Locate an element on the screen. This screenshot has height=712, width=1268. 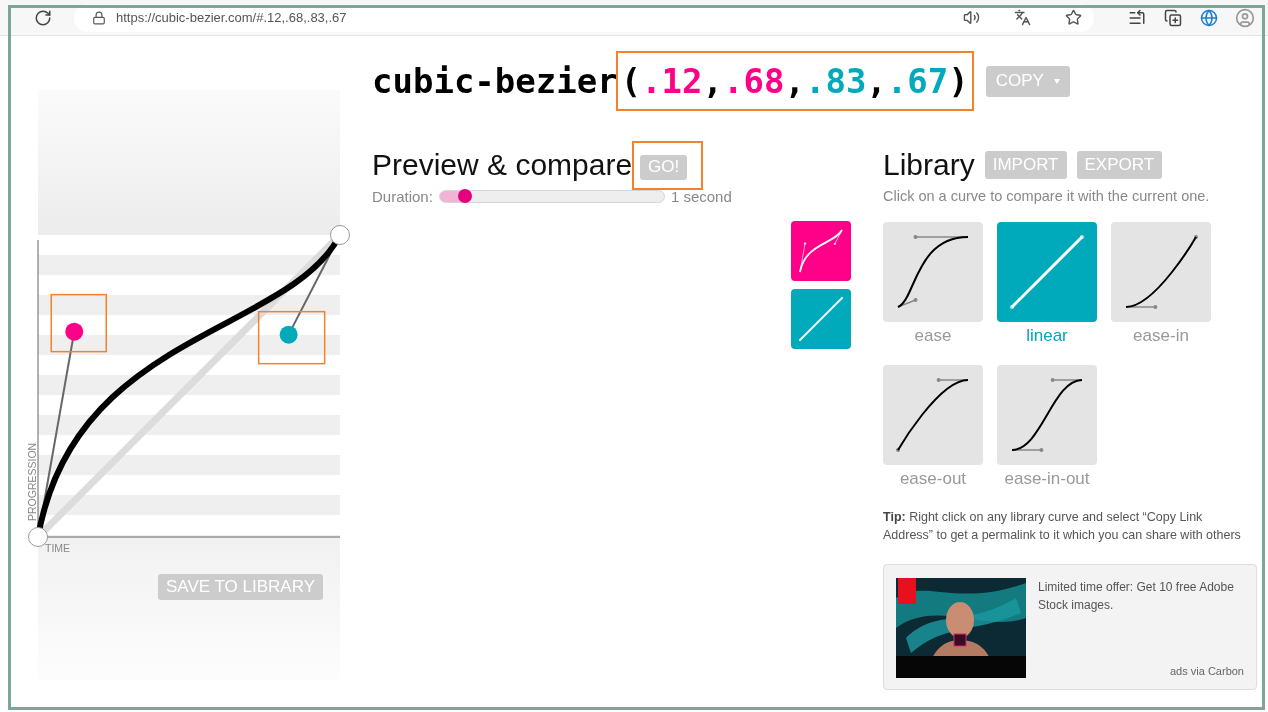
section-heading: Library is located at coordinates (929, 165).